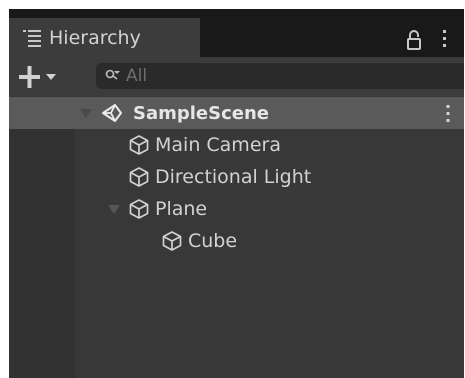  I want to click on hierarchy-gutter, so click(42, 237).